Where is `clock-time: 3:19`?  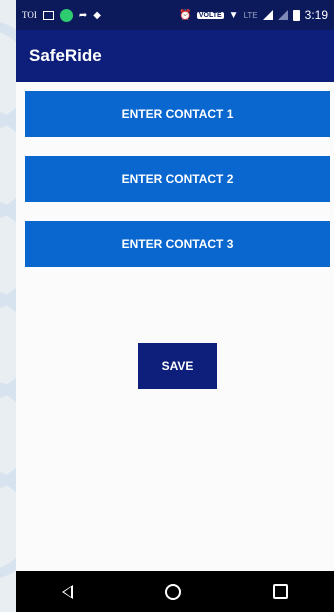
clock-time: 3:19 is located at coordinates (316, 15).